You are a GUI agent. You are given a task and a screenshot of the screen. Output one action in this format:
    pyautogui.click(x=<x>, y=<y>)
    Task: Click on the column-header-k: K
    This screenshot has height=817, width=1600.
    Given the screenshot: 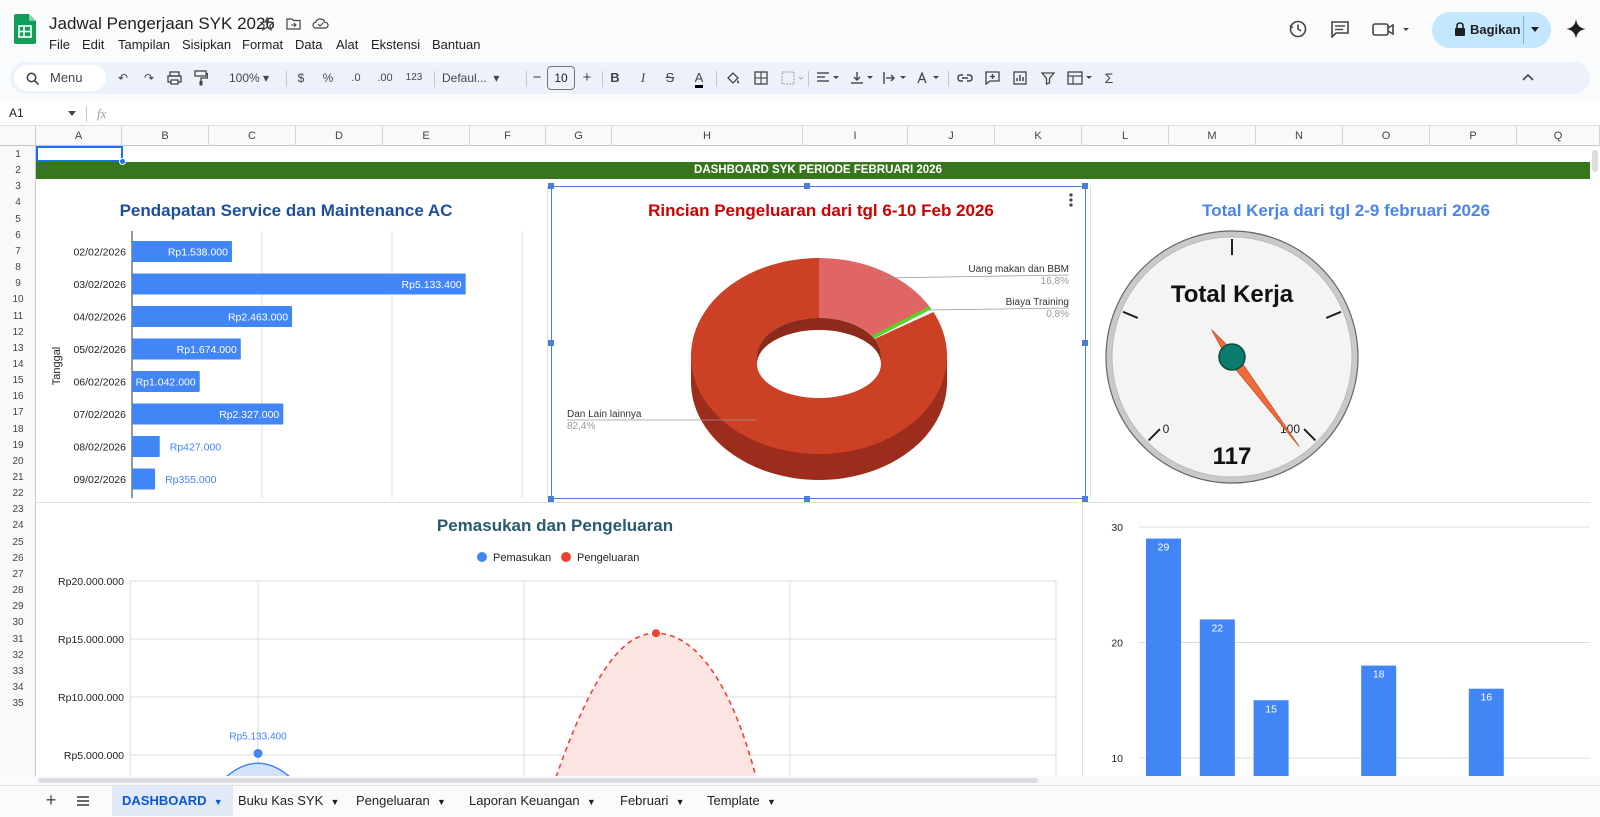 What is the action you would take?
    pyautogui.click(x=1038, y=136)
    